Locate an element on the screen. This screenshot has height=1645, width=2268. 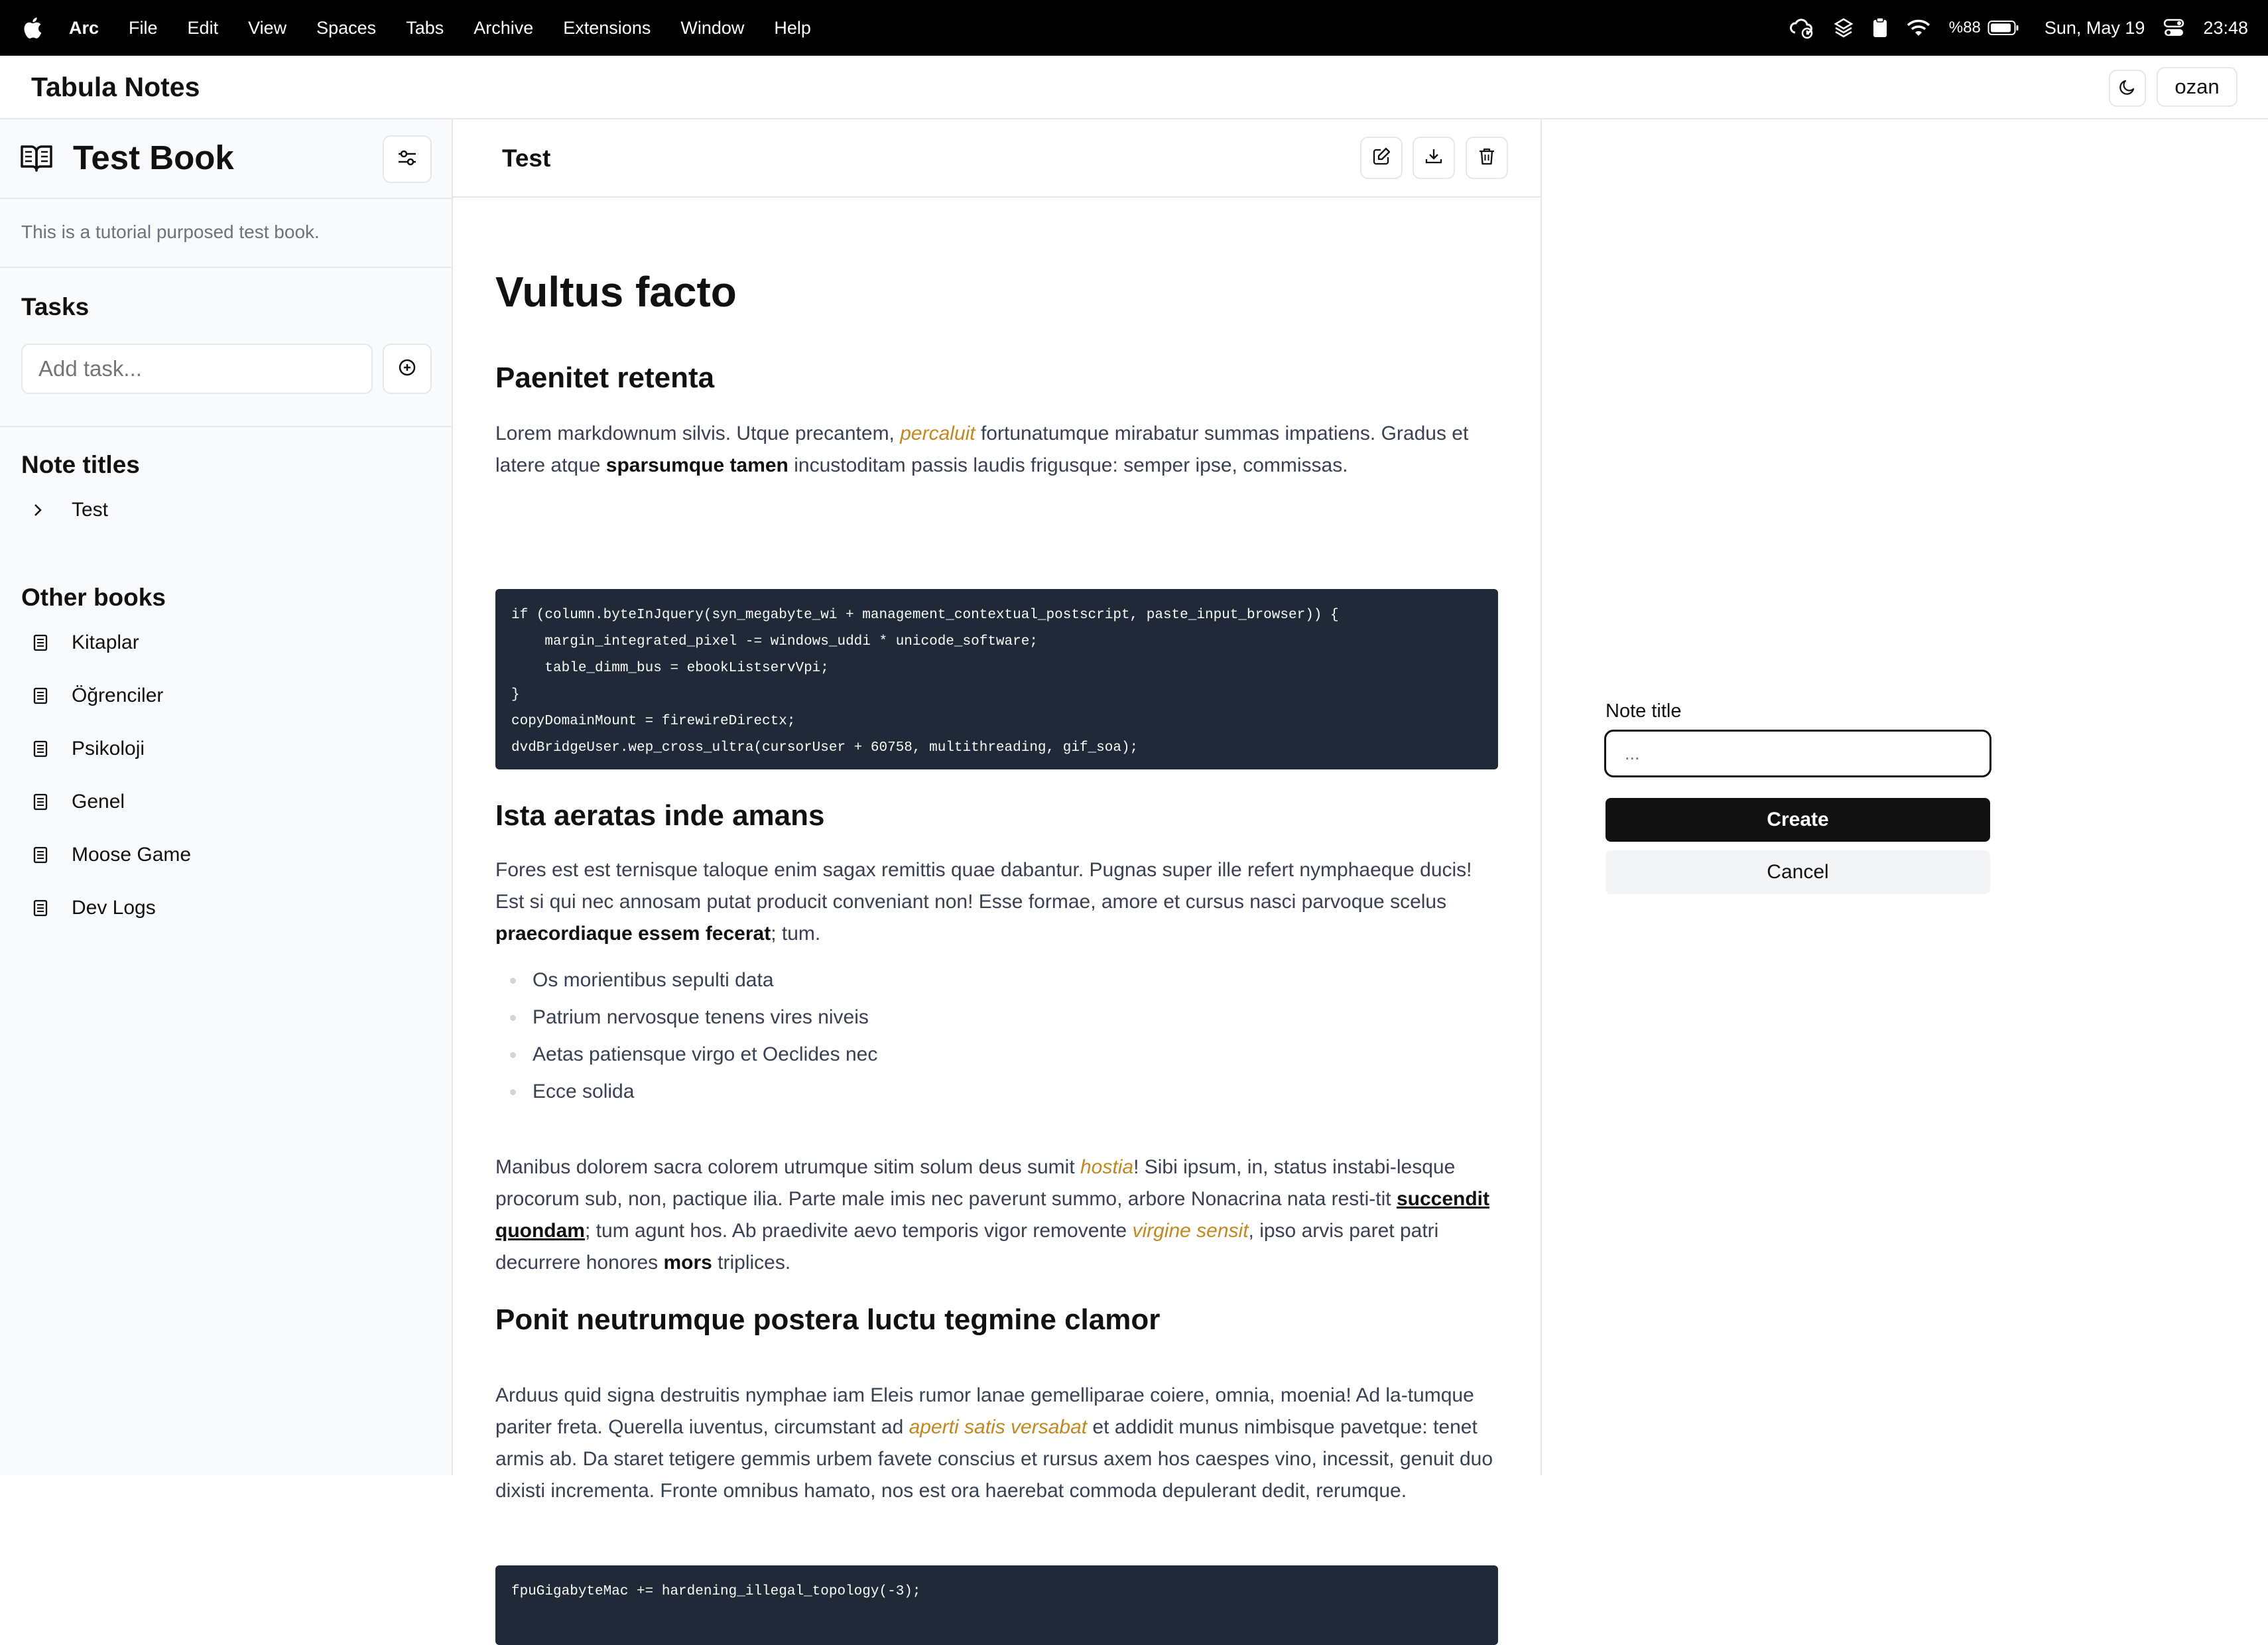
user-button: ozan is located at coordinates (2197, 87).